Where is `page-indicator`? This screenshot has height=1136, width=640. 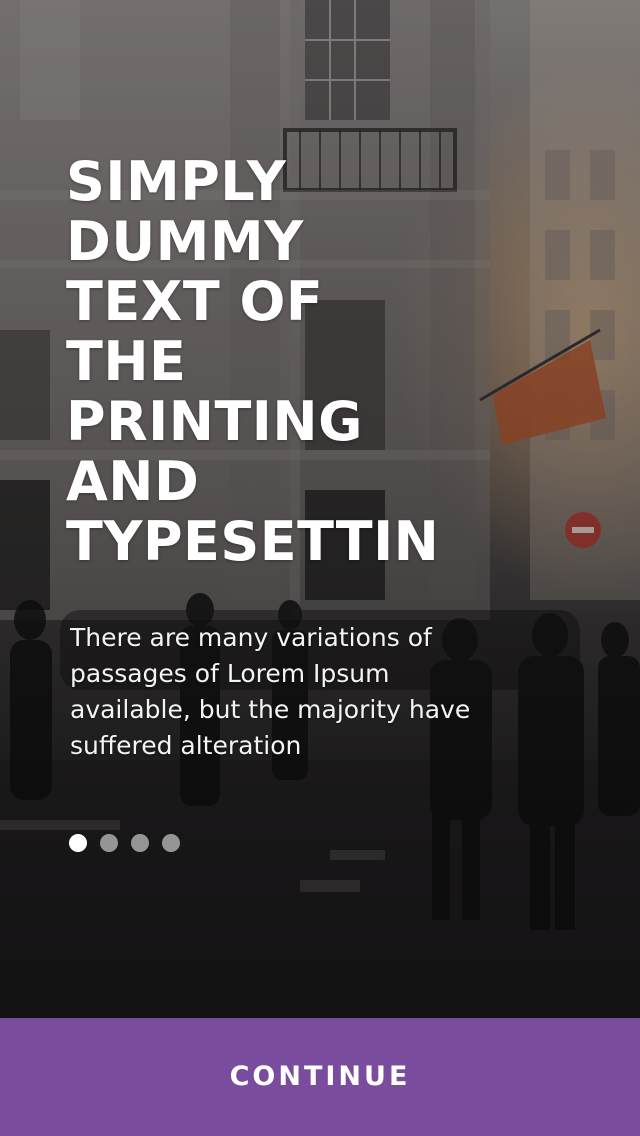
page-indicator is located at coordinates (124, 843).